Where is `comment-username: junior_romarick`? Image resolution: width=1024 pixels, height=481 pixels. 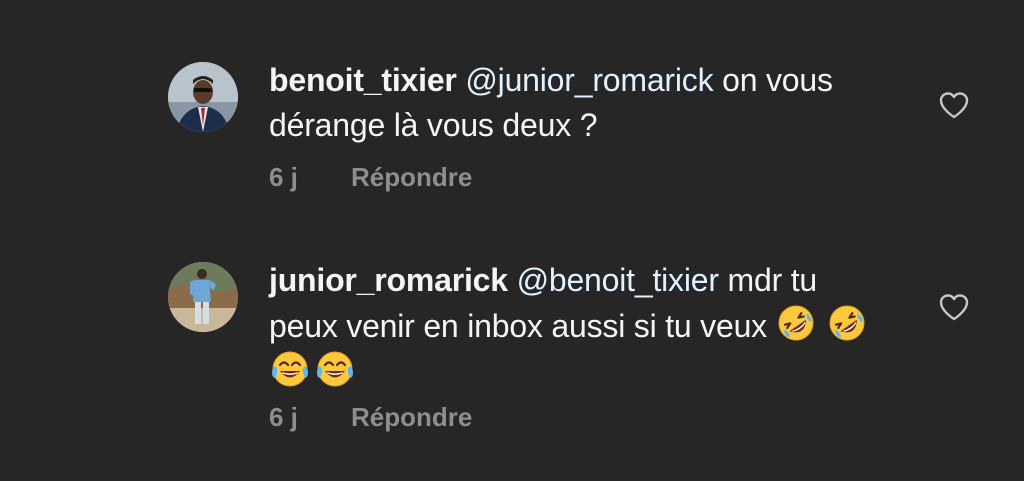 comment-username: junior_romarick is located at coordinates (388, 280).